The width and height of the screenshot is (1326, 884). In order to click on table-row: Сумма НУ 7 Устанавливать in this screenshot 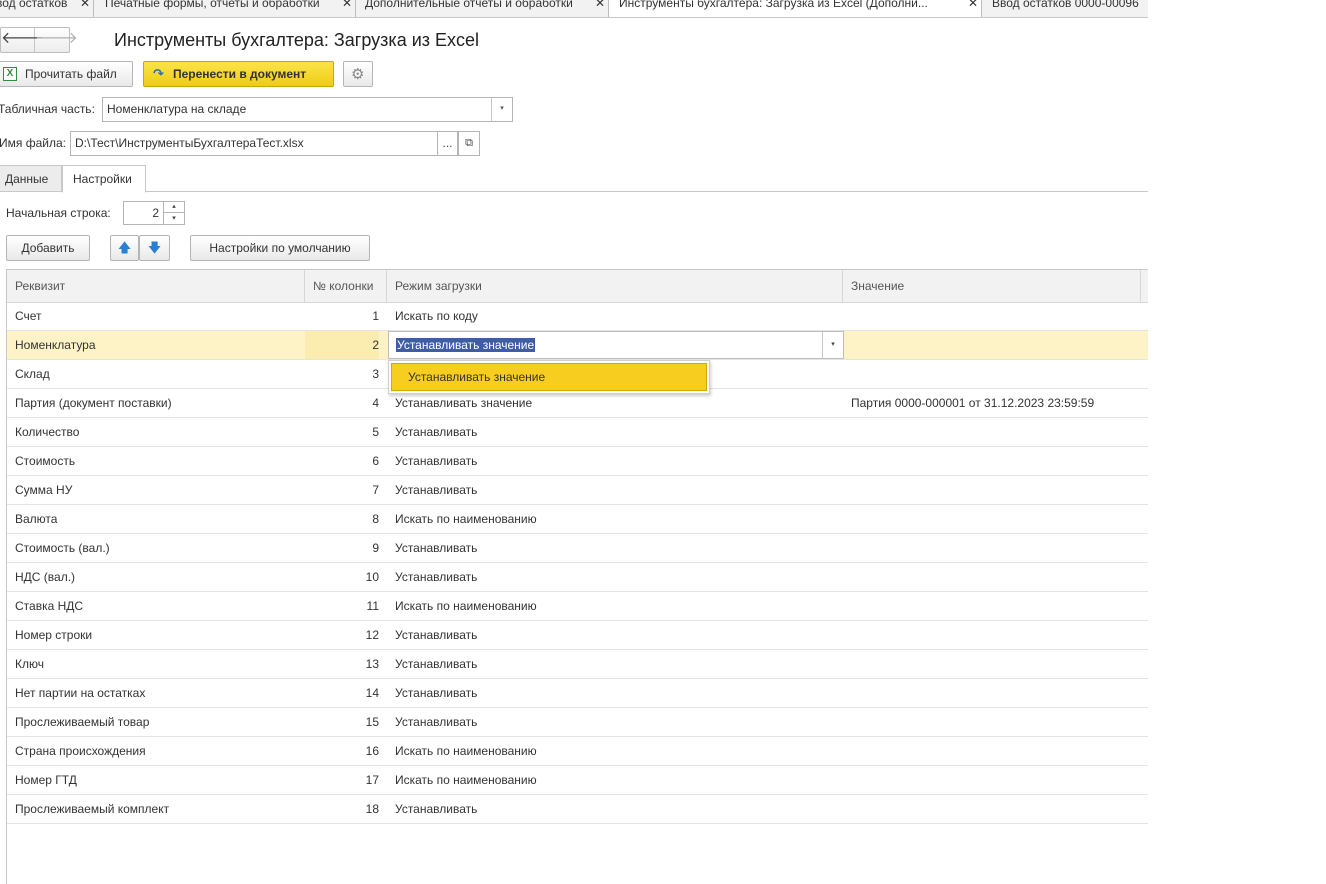, I will do `click(577, 490)`.